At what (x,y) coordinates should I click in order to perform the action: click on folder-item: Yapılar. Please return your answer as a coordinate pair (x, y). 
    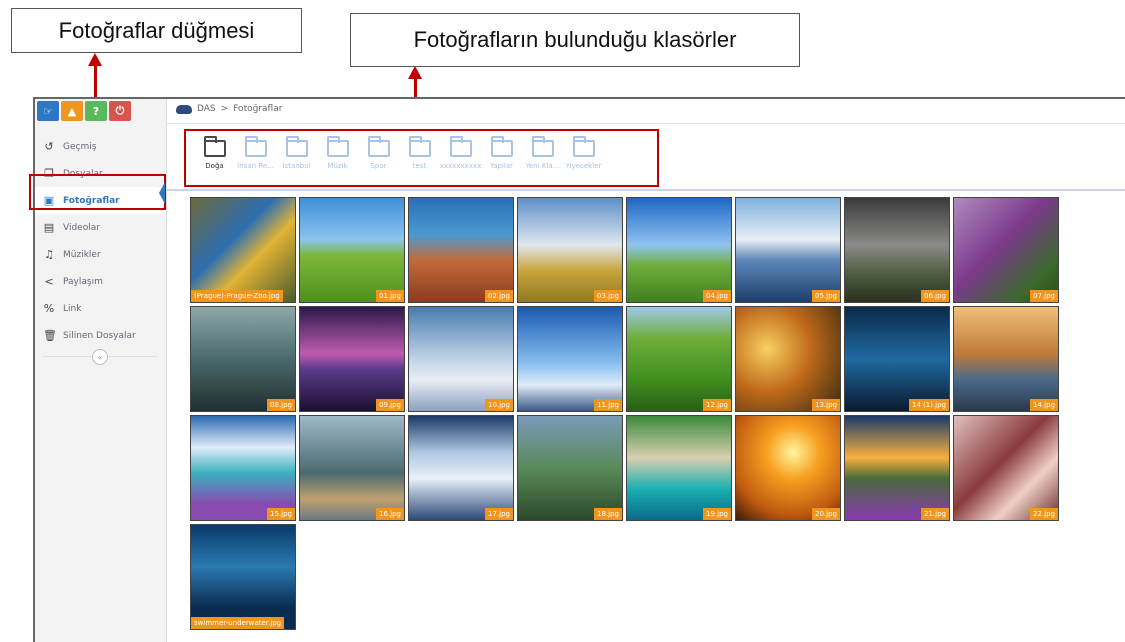
    Looking at the image, I should click on (501, 153).